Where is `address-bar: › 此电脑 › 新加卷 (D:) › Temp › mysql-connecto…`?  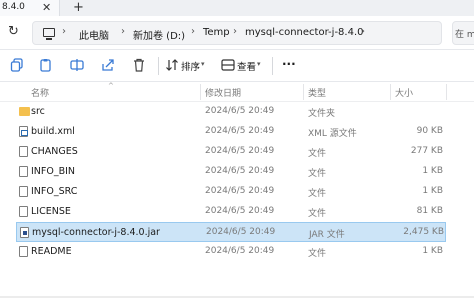
address-bar: › 此电脑 › 新加卷 (D:) › Temp › mysql-connecto… is located at coordinates (237, 33).